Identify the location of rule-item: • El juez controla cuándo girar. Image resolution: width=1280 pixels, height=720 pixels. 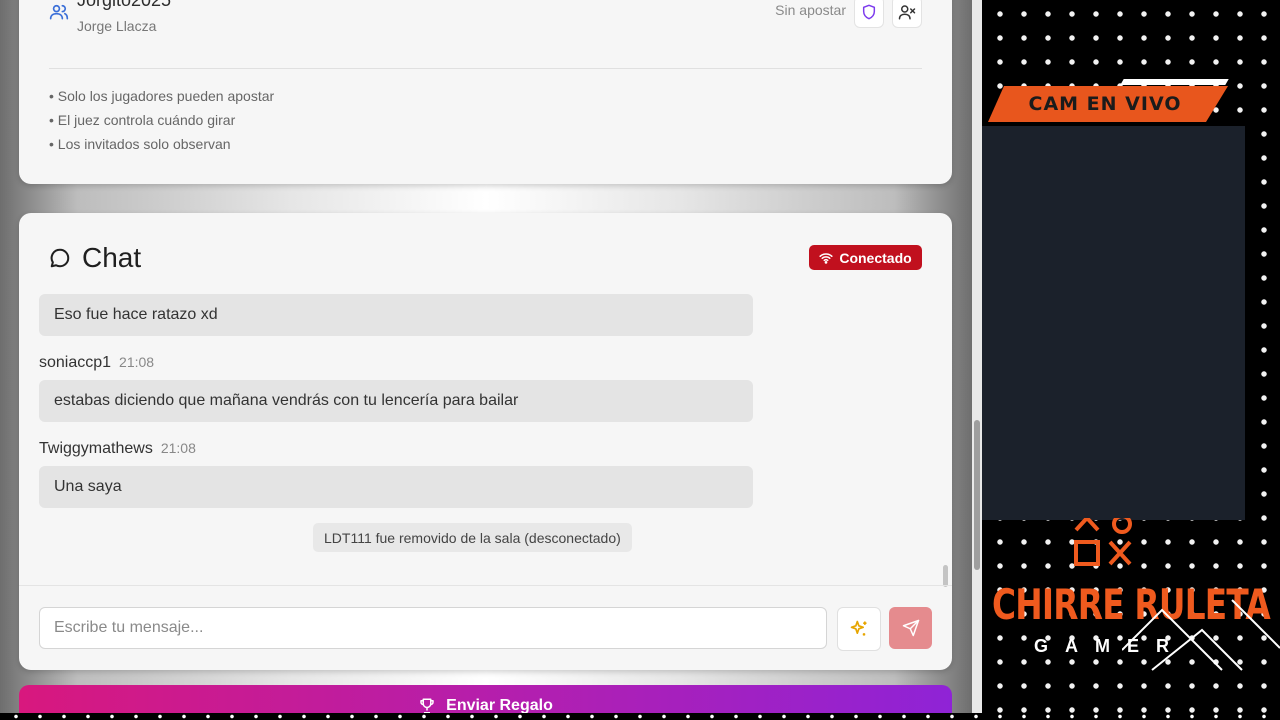
(142, 120).